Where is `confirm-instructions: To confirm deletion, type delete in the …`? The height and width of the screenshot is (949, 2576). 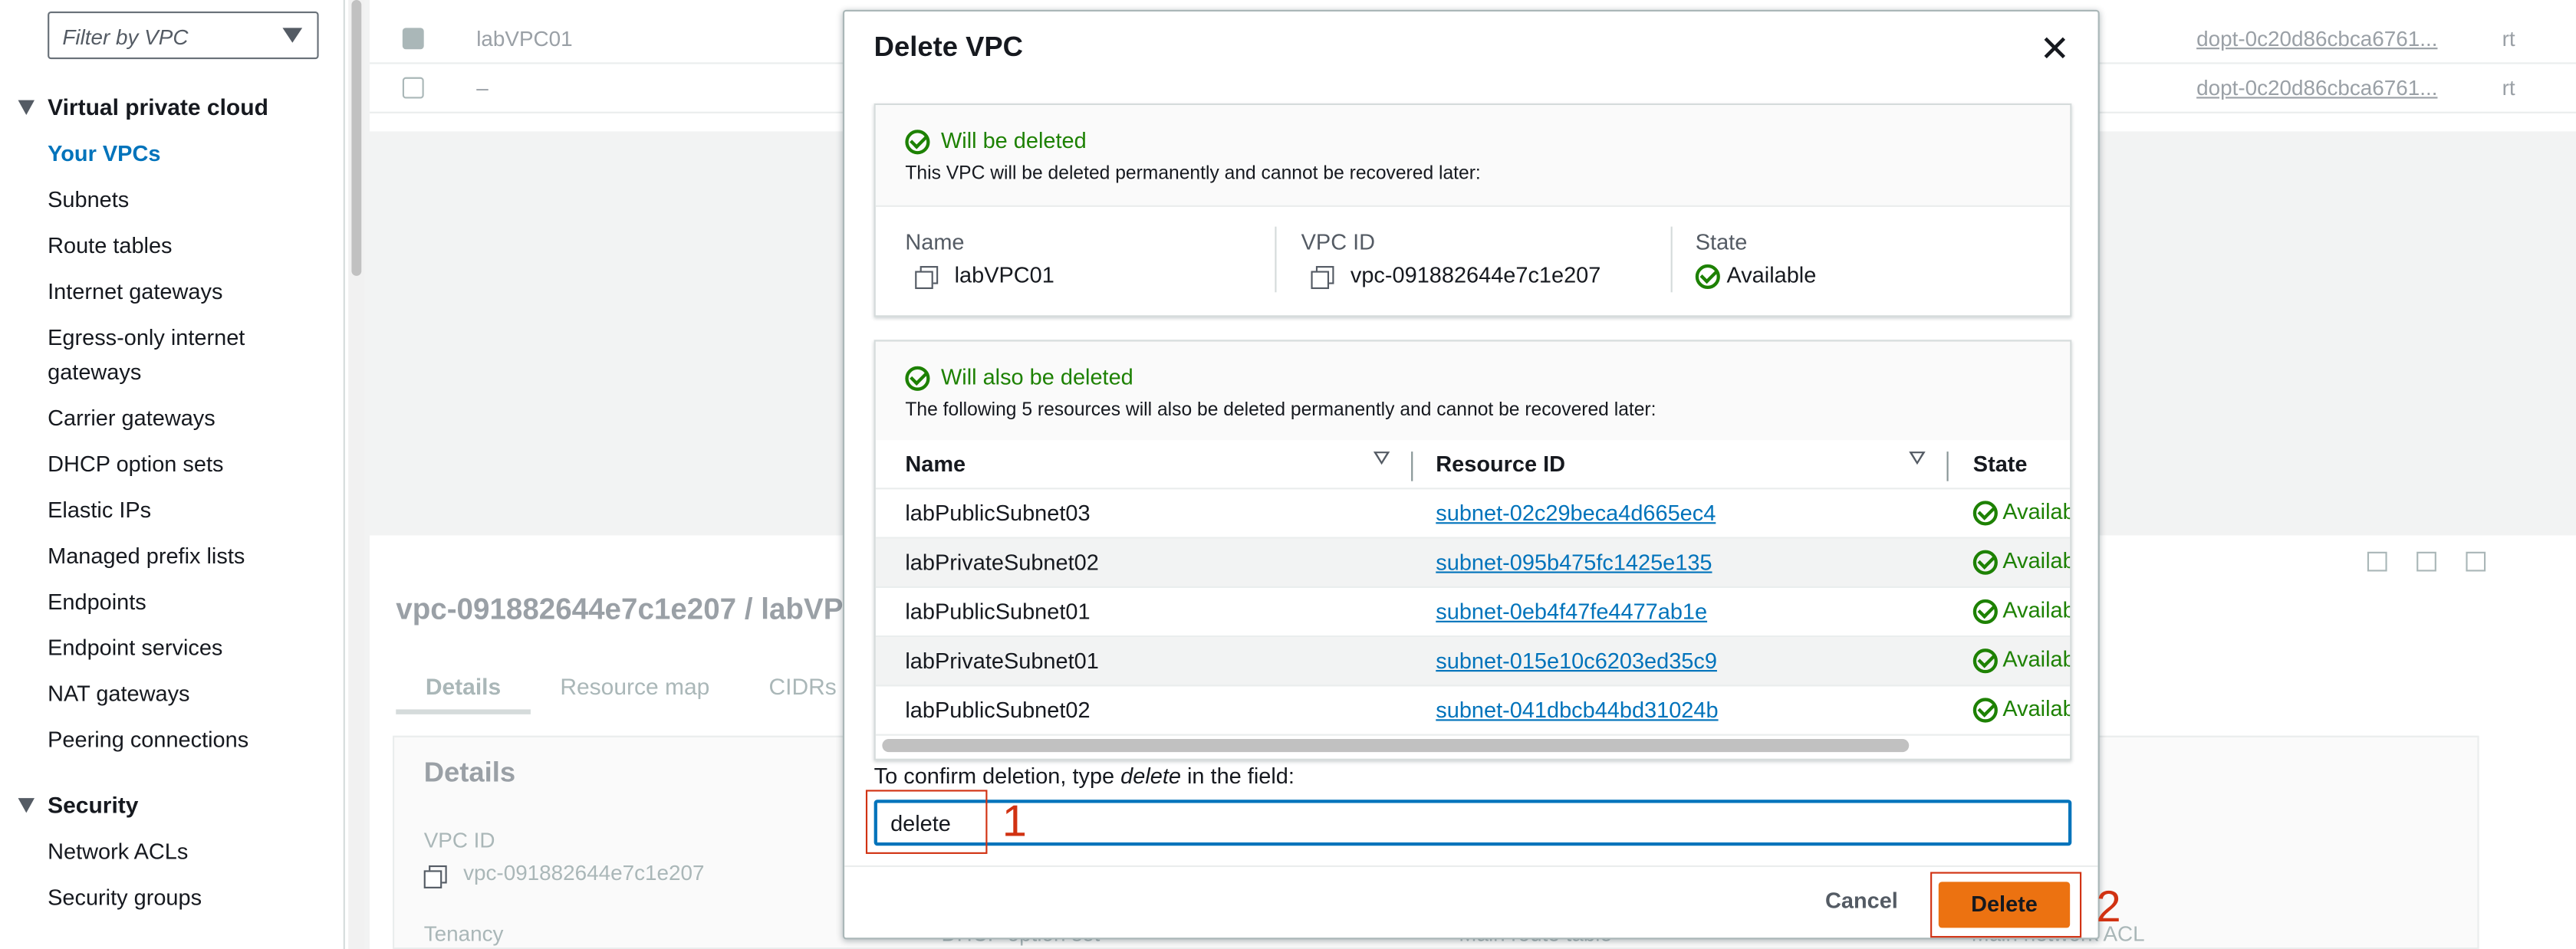
confirm-instructions: To confirm deletion, type delete in the … is located at coordinates (1084, 776).